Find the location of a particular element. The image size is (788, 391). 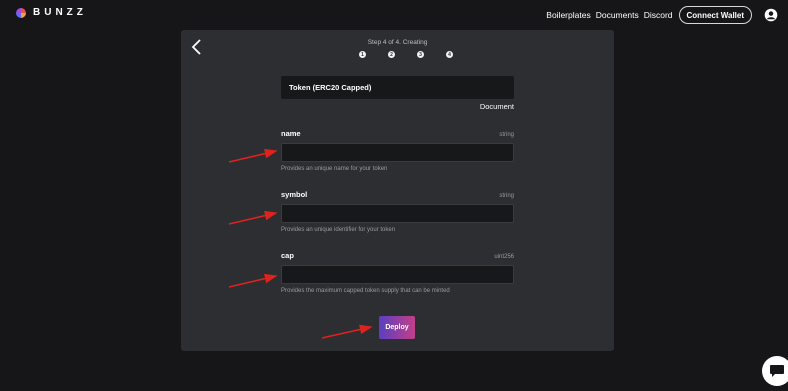

connect-wallet-button: Connect Wallet is located at coordinates (715, 15).